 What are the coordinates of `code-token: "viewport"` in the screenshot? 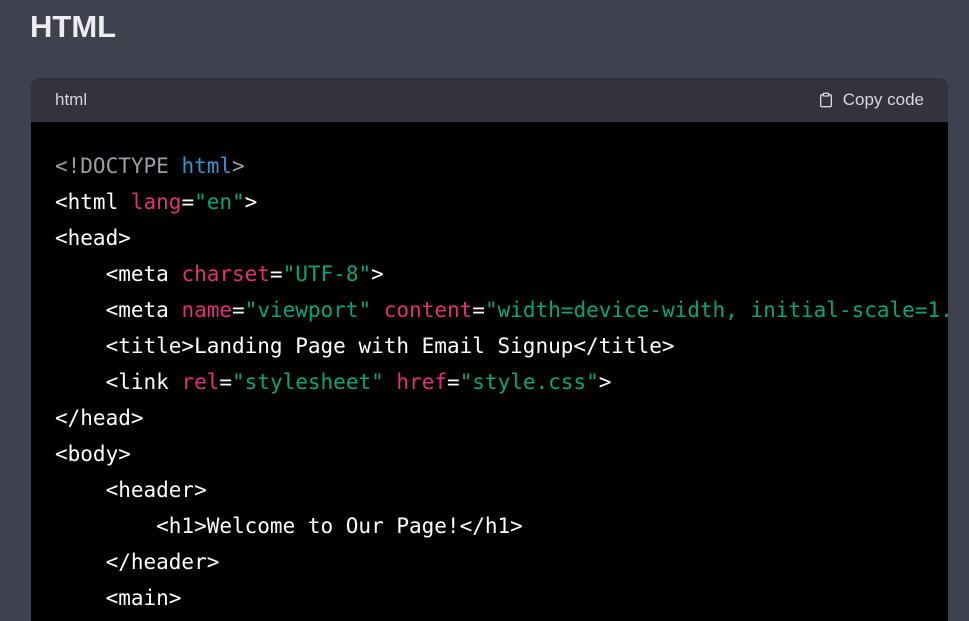 It's located at (308, 310).